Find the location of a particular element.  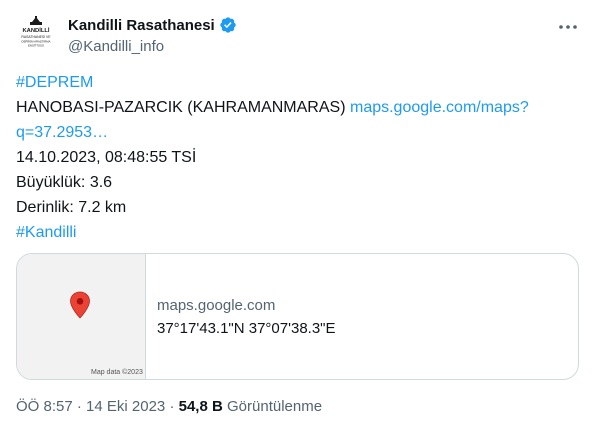

maps-link-part1: maps.google.com/maps? is located at coordinates (439, 107).